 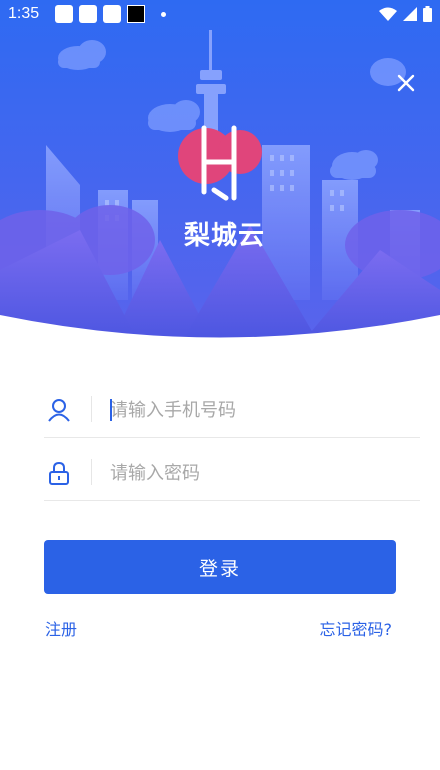 What do you see at coordinates (427, 14) in the screenshot?
I see `battery-icon` at bounding box center [427, 14].